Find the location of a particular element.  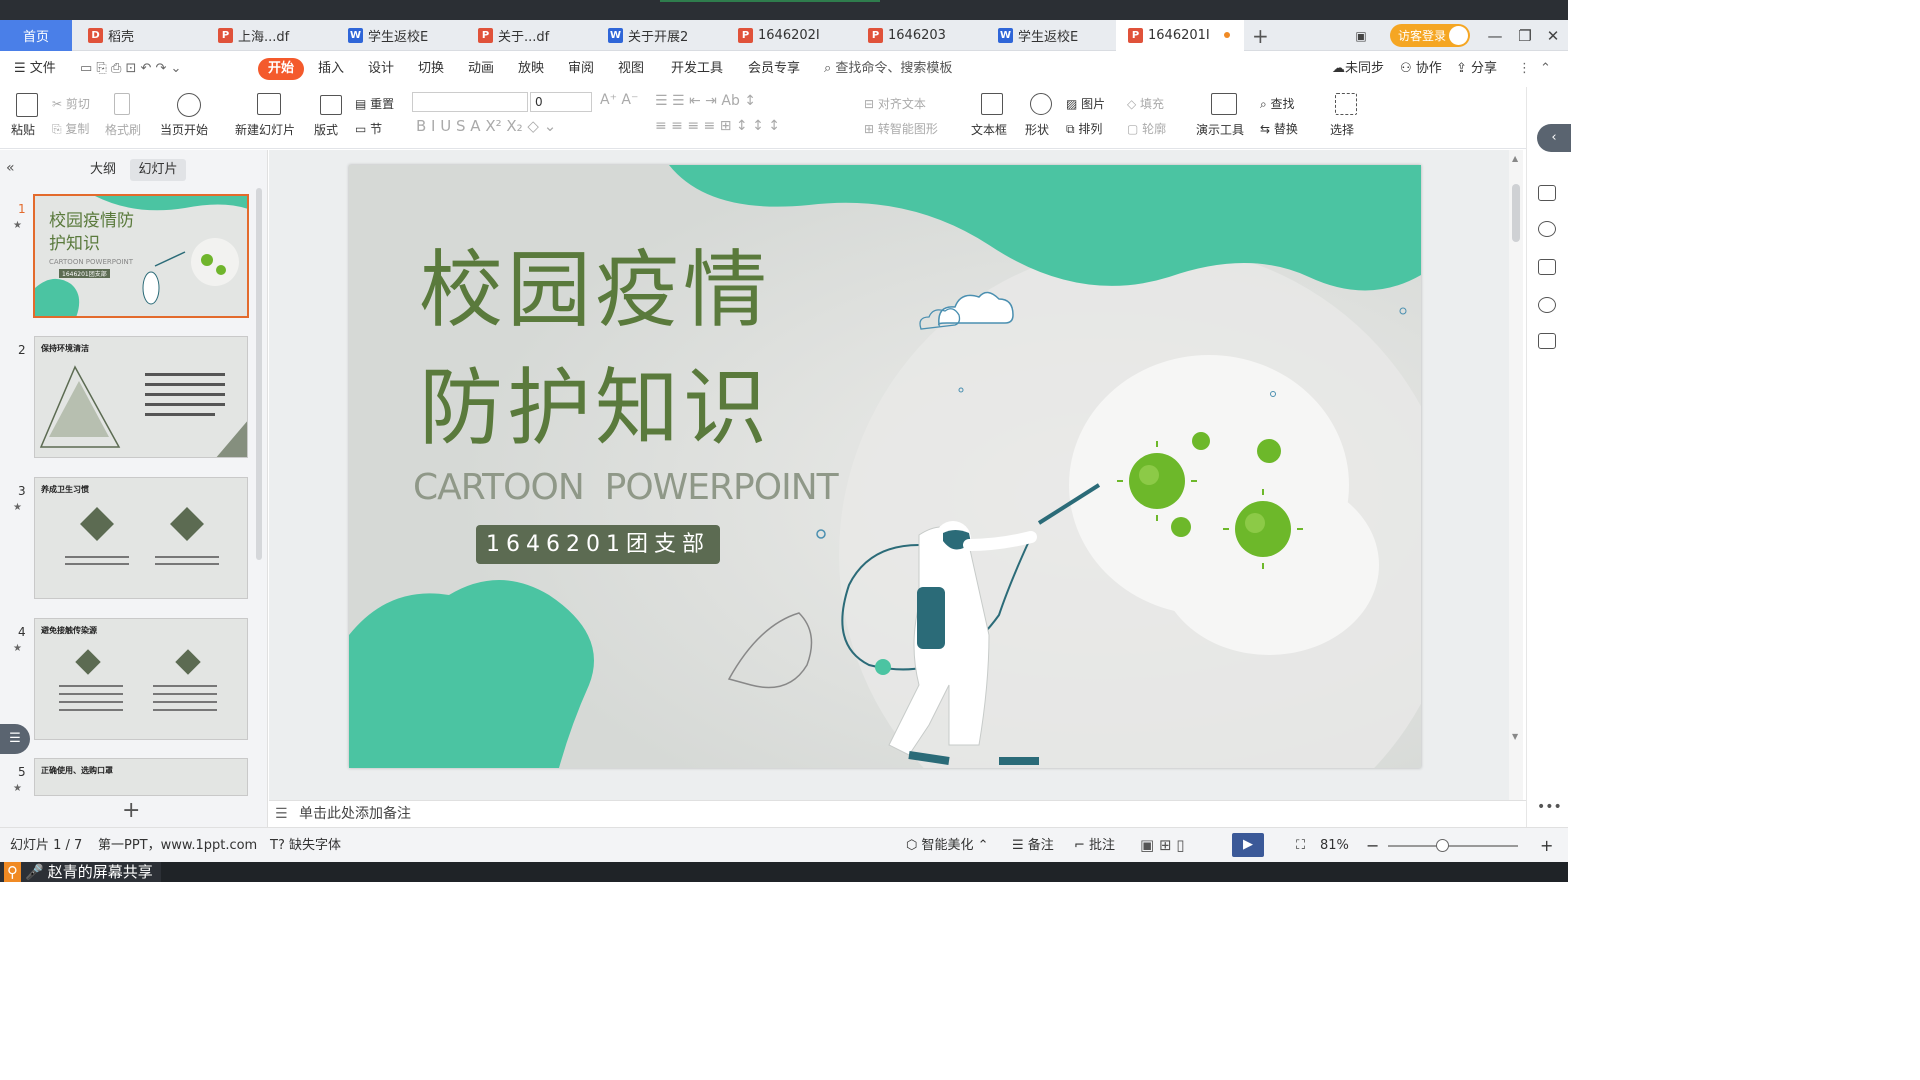

tab-document-active: P 1646201I is located at coordinates (1180, 35).